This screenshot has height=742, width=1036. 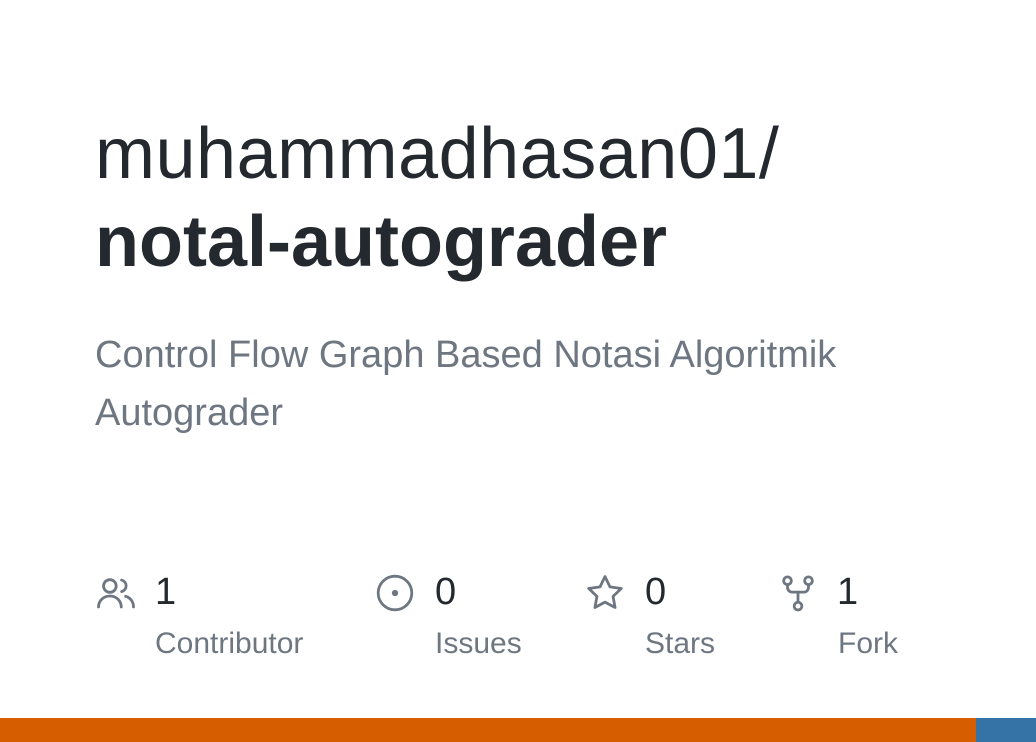 I want to click on issues-count: 0, so click(x=446, y=592).